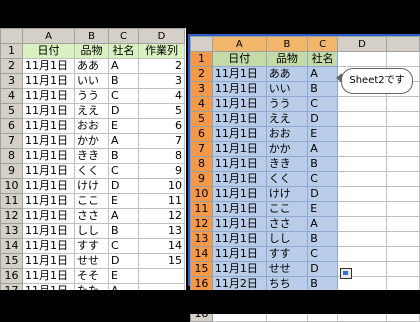 This screenshot has width=420, height=322. I want to click on row-heading: 9, so click(201, 179).